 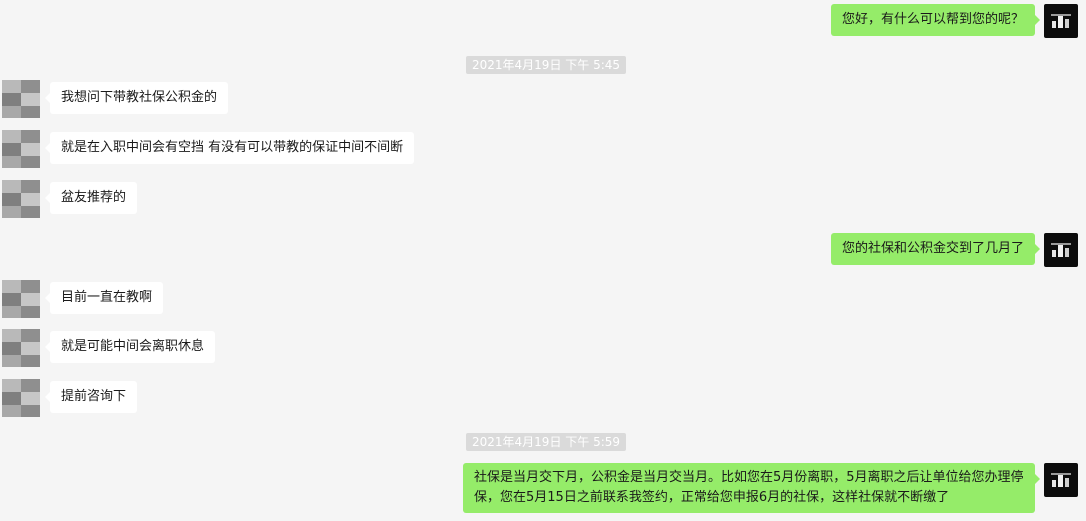 What do you see at coordinates (229, 148) in the screenshot?
I see `message-bubble: 就是在入职中间会有空挡 有没有可以带教的保证中间不间断` at bounding box center [229, 148].